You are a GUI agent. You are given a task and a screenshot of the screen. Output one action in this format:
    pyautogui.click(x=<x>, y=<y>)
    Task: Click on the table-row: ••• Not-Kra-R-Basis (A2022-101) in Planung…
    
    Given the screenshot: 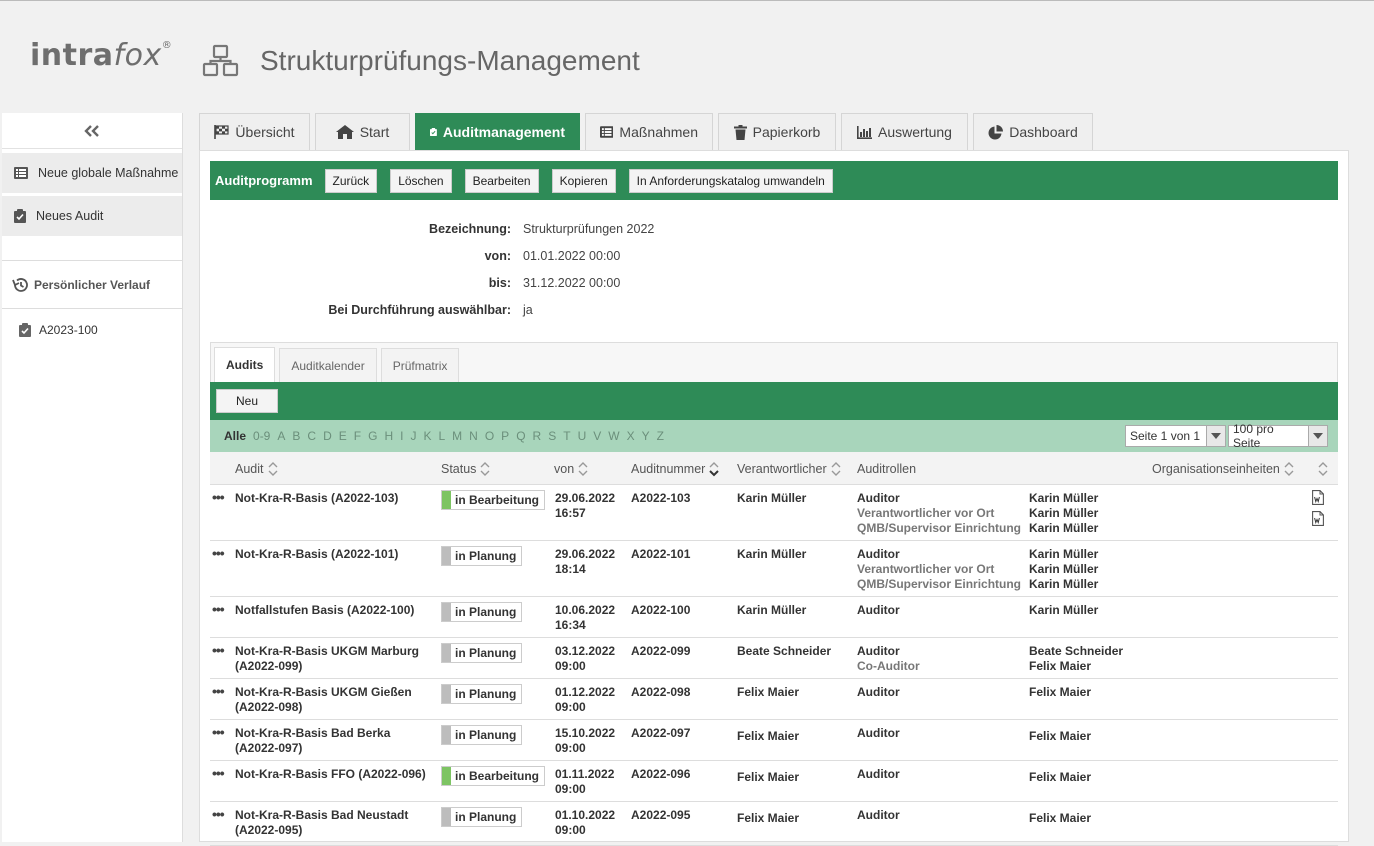 What is the action you would take?
    pyautogui.click(x=774, y=569)
    